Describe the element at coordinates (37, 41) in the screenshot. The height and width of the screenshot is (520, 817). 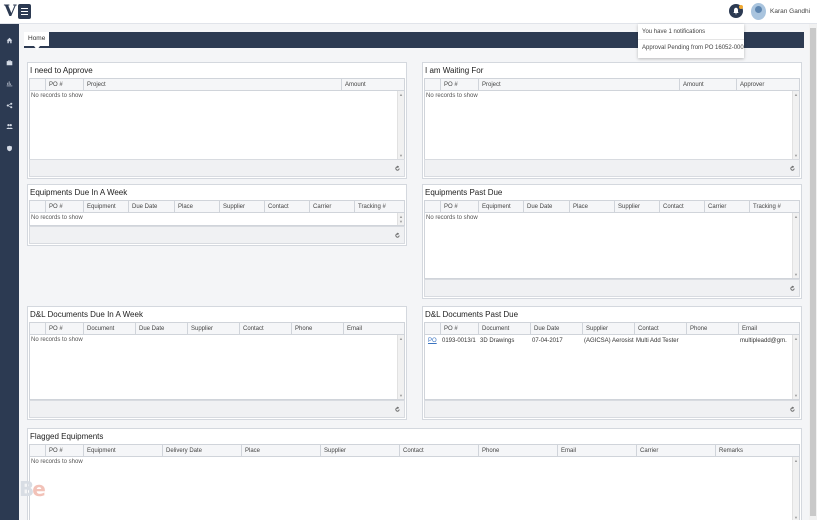
I see `tab-home: Home` at that location.